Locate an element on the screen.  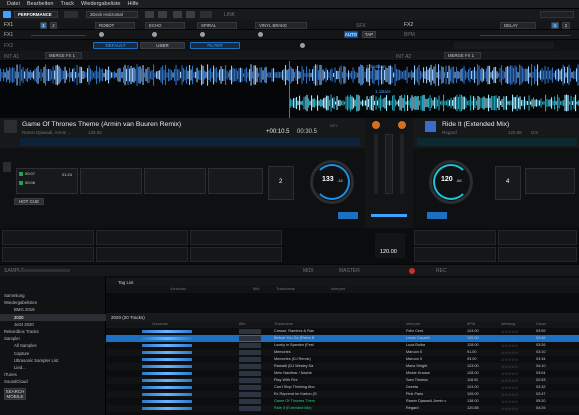
tree-item: SoundCloud is located at coordinates (53, 381).